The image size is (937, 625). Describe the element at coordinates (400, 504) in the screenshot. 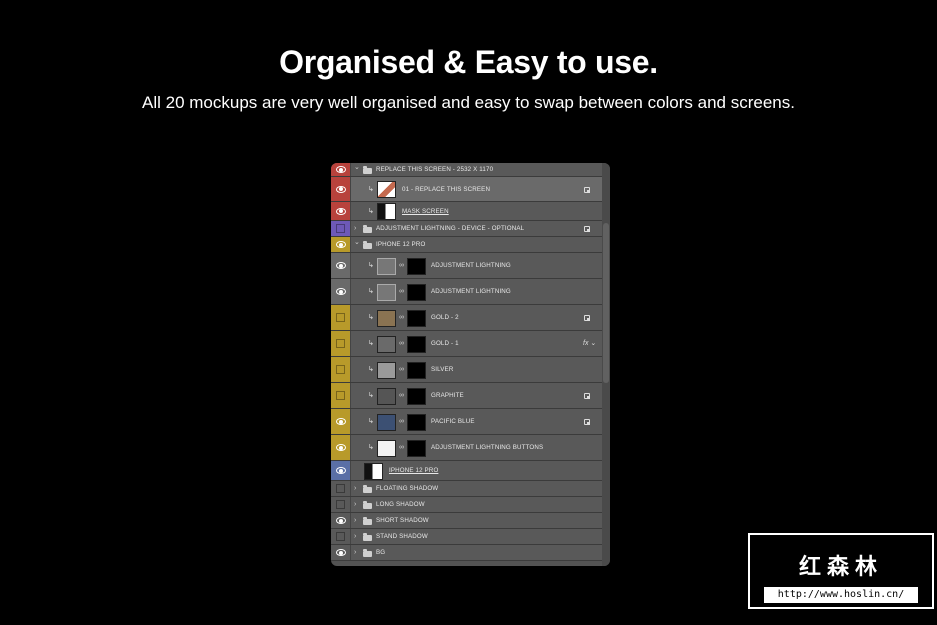

I see `layer-name: LONG SHADOW` at that location.